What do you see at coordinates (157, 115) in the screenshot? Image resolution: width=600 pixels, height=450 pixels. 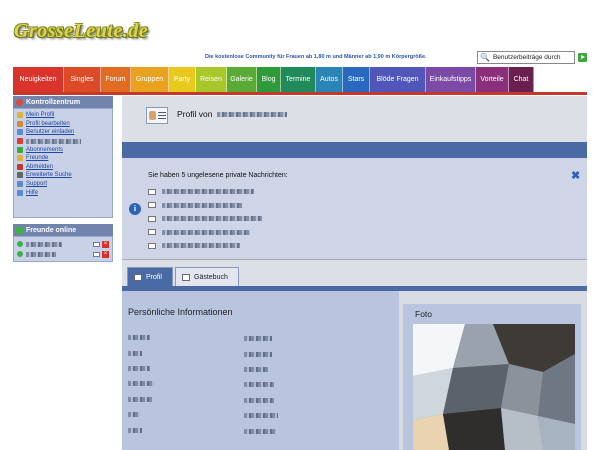 I see `profile-card-icon` at bounding box center [157, 115].